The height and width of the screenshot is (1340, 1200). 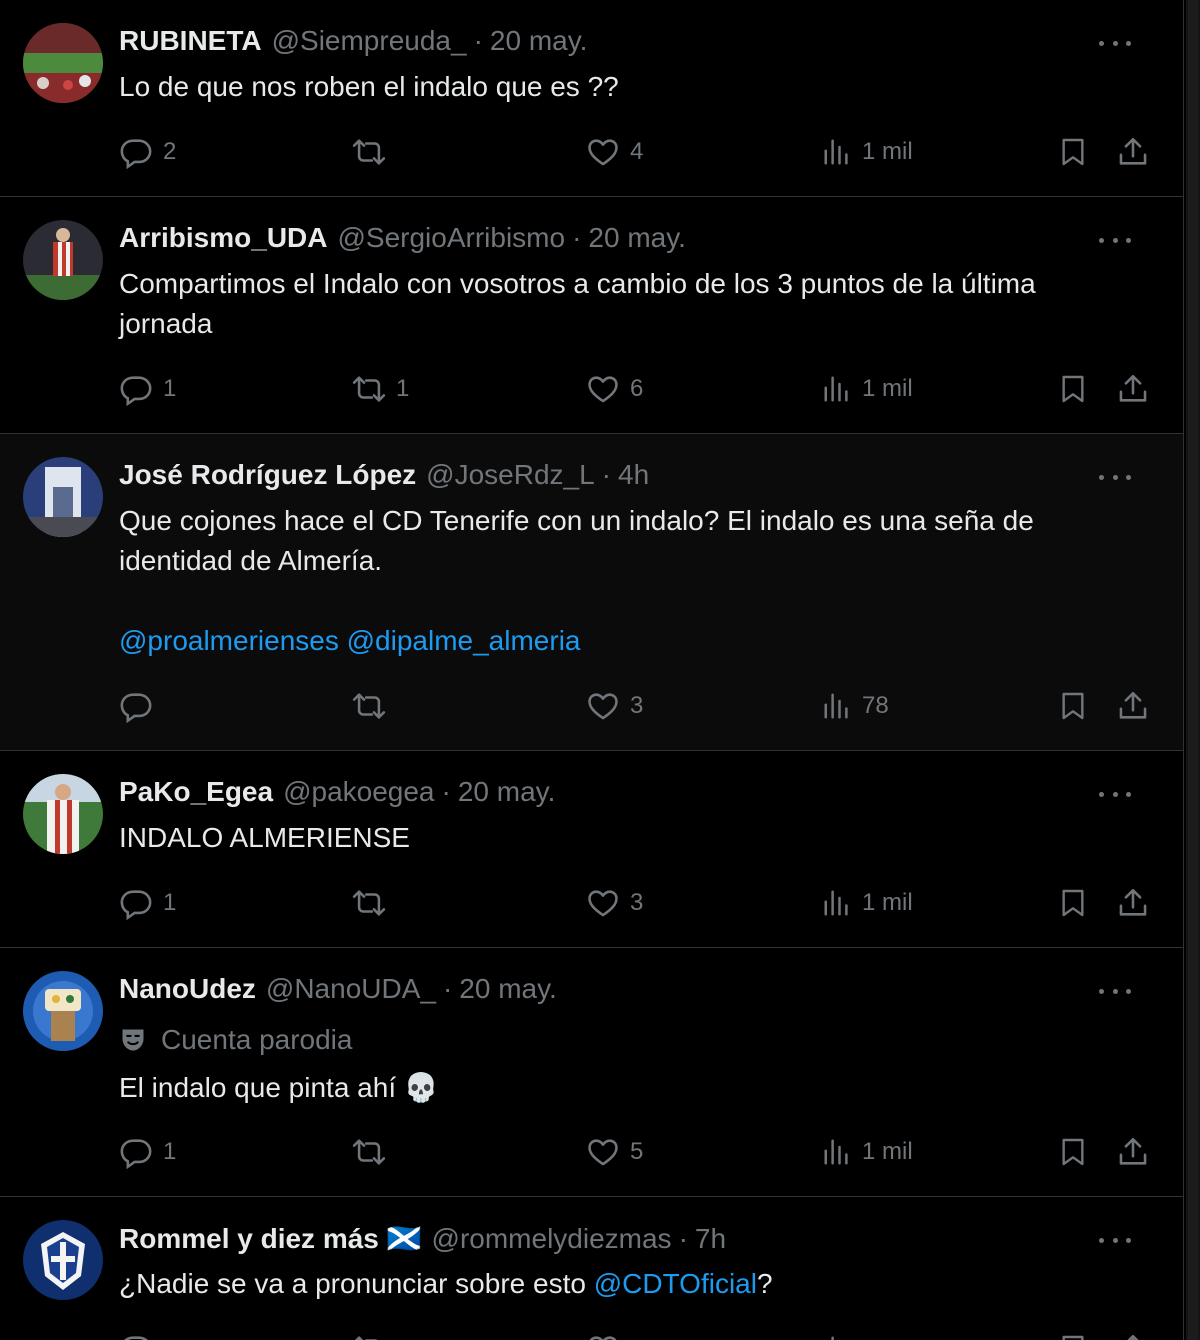 I want to click on parody-label: Cuenta parodia, so click(x=235, y=1040).